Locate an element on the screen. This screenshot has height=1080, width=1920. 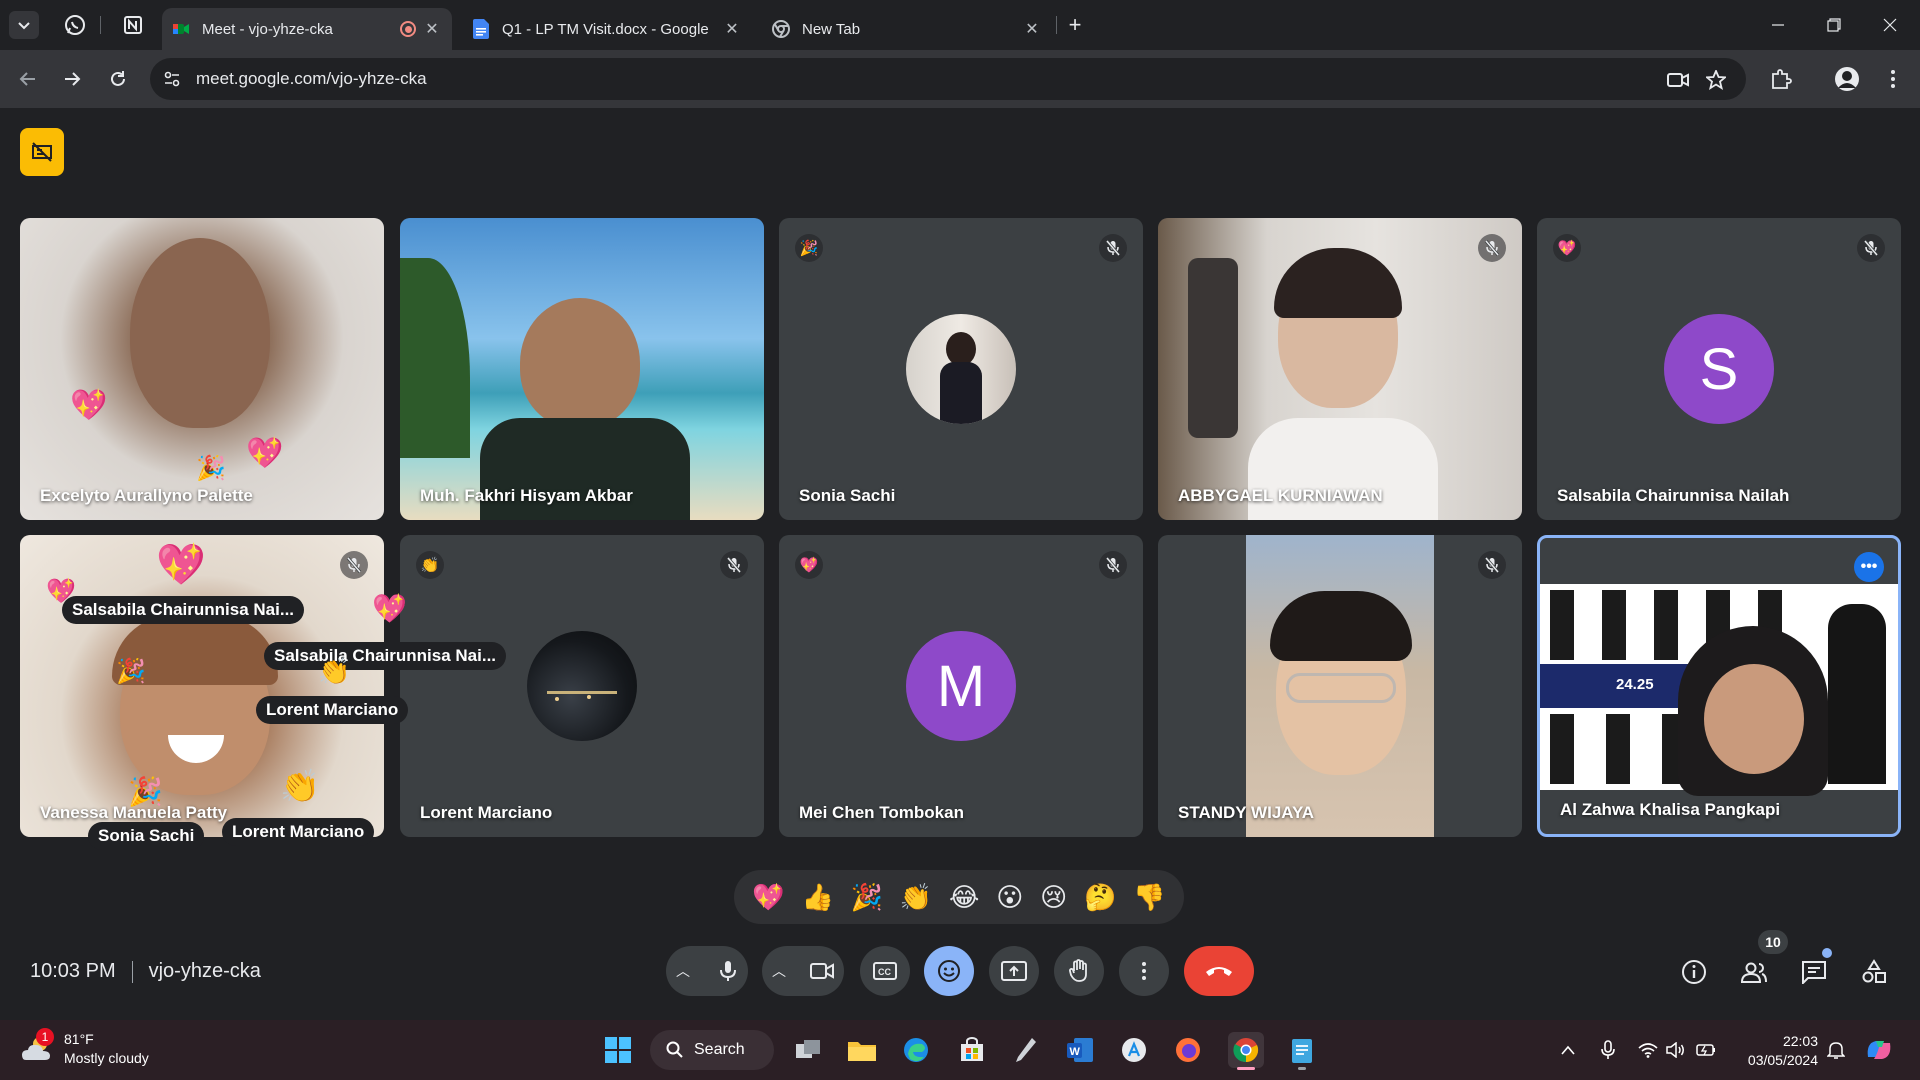
participant-tile: ABBYGAEL KURNIAWAN is located at coordinates (1340, 369).